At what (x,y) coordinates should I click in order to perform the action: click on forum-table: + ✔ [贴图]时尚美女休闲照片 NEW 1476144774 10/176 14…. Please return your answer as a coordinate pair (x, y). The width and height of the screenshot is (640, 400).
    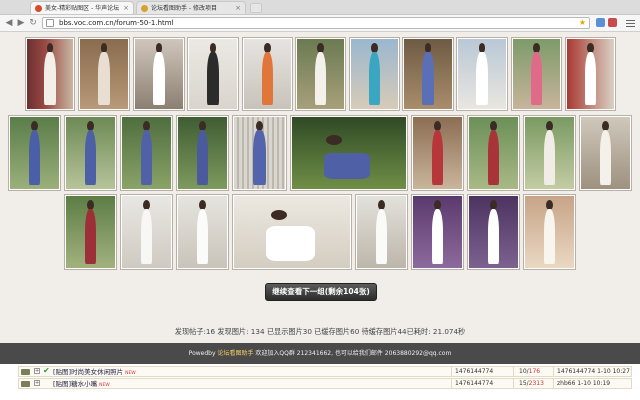
    Looking at the image, I should click on (320, 382).